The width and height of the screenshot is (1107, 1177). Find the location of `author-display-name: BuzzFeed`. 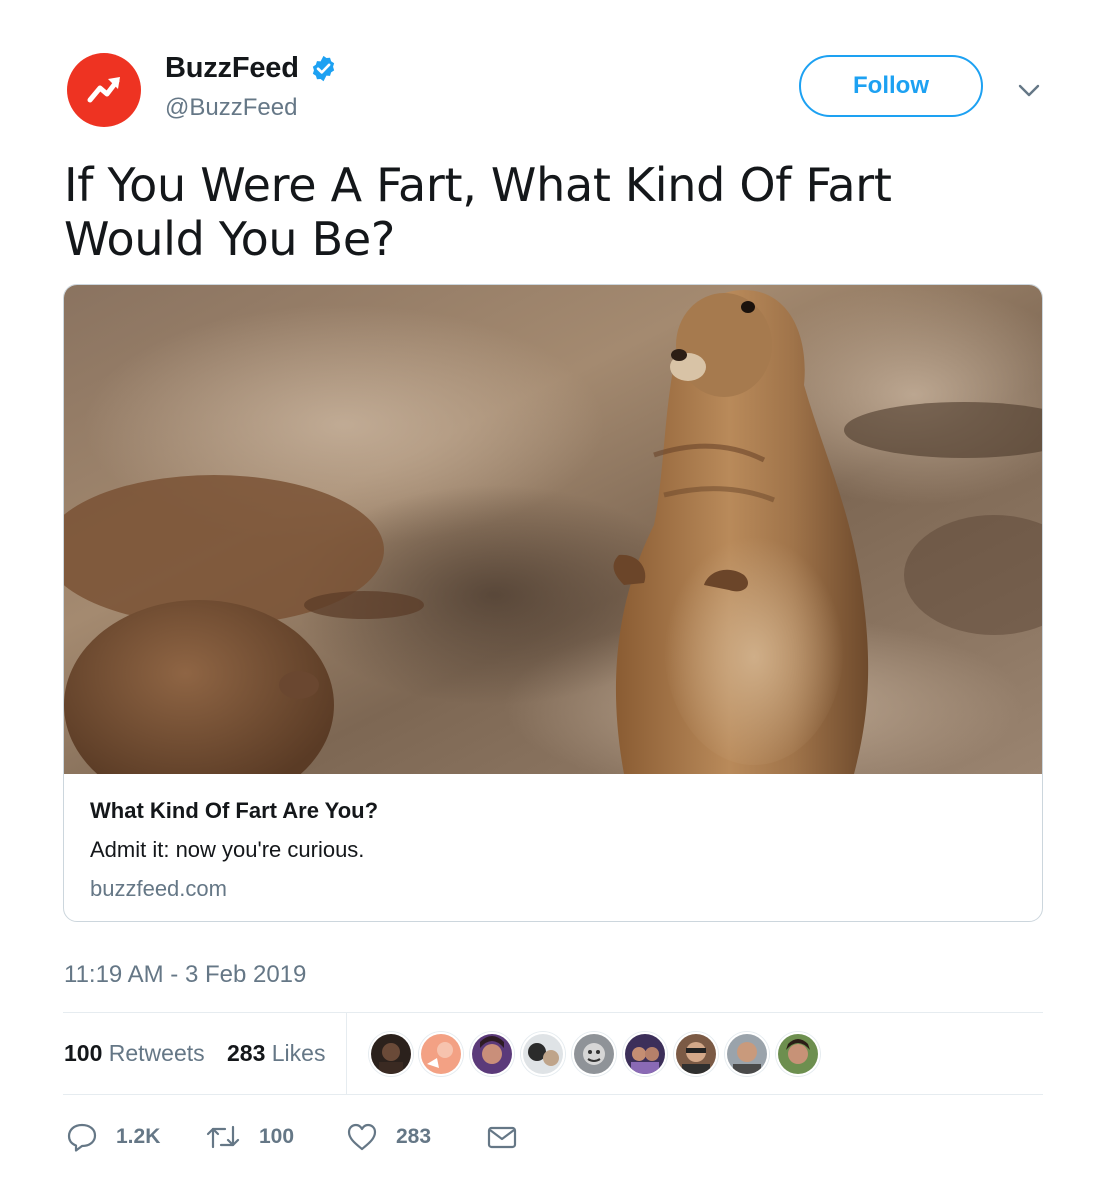

author-display-name: BuzzFeed is located at coordinates (232, 68).